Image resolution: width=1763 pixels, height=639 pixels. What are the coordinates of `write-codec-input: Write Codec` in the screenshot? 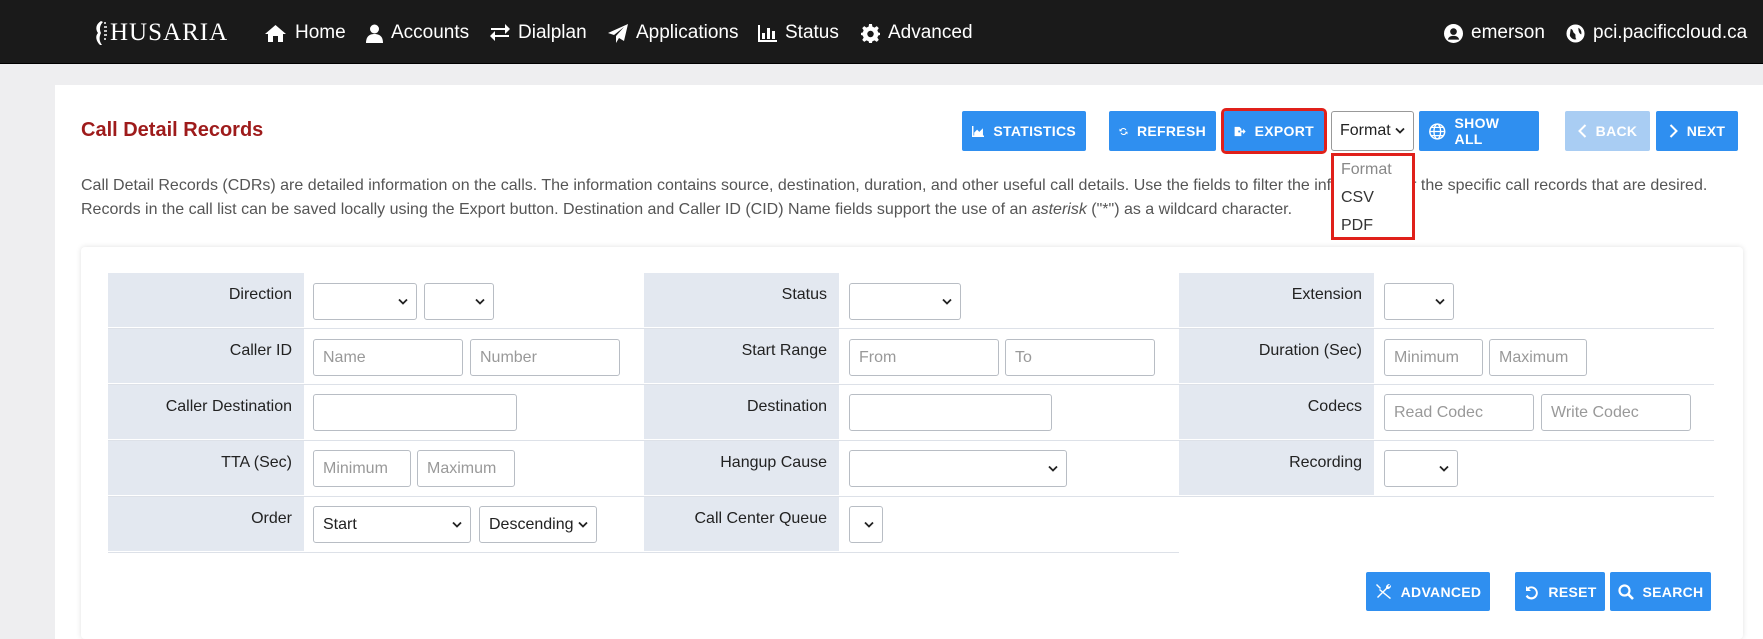 It's located at (1616, 412).